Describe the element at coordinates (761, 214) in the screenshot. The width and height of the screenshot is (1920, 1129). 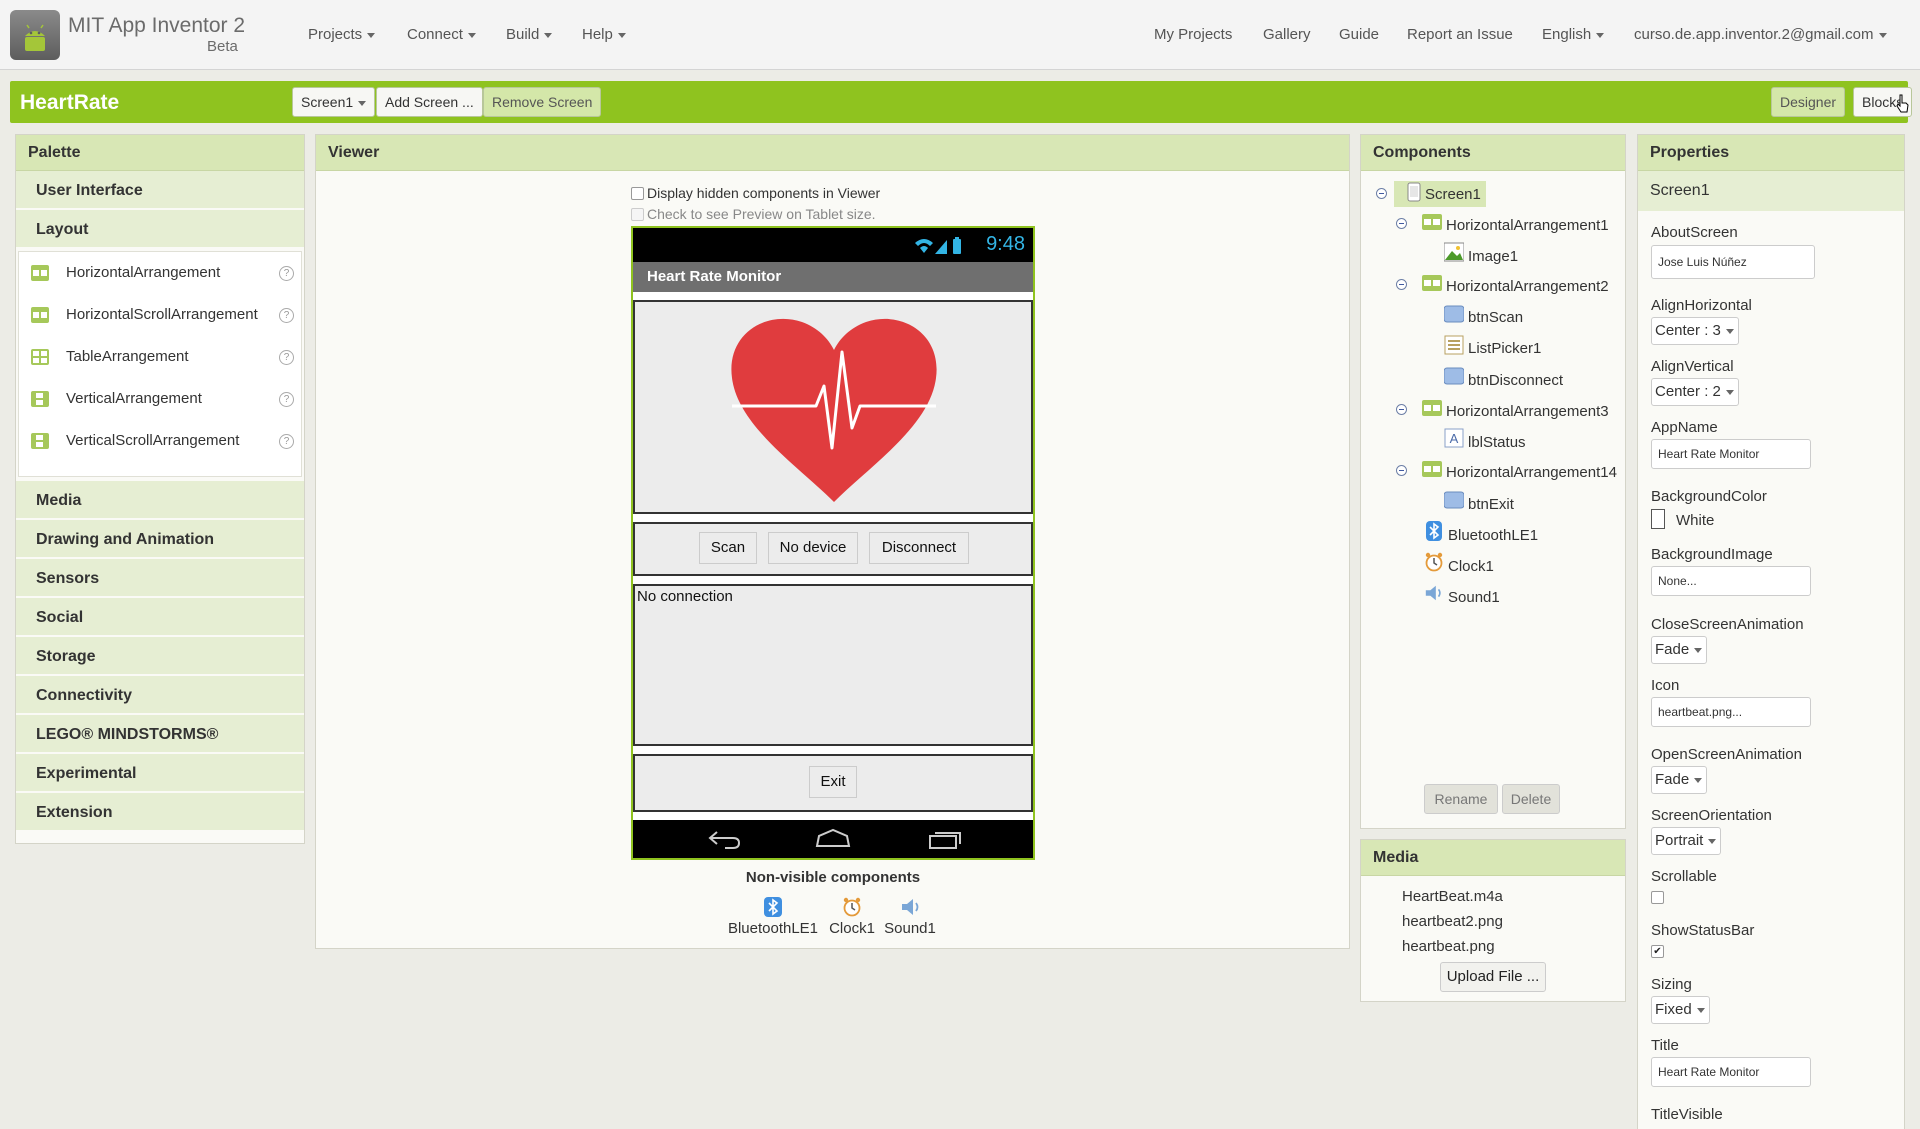
I see `tablet-preview-label: Check to see Preview on Tablet size.` at that location.